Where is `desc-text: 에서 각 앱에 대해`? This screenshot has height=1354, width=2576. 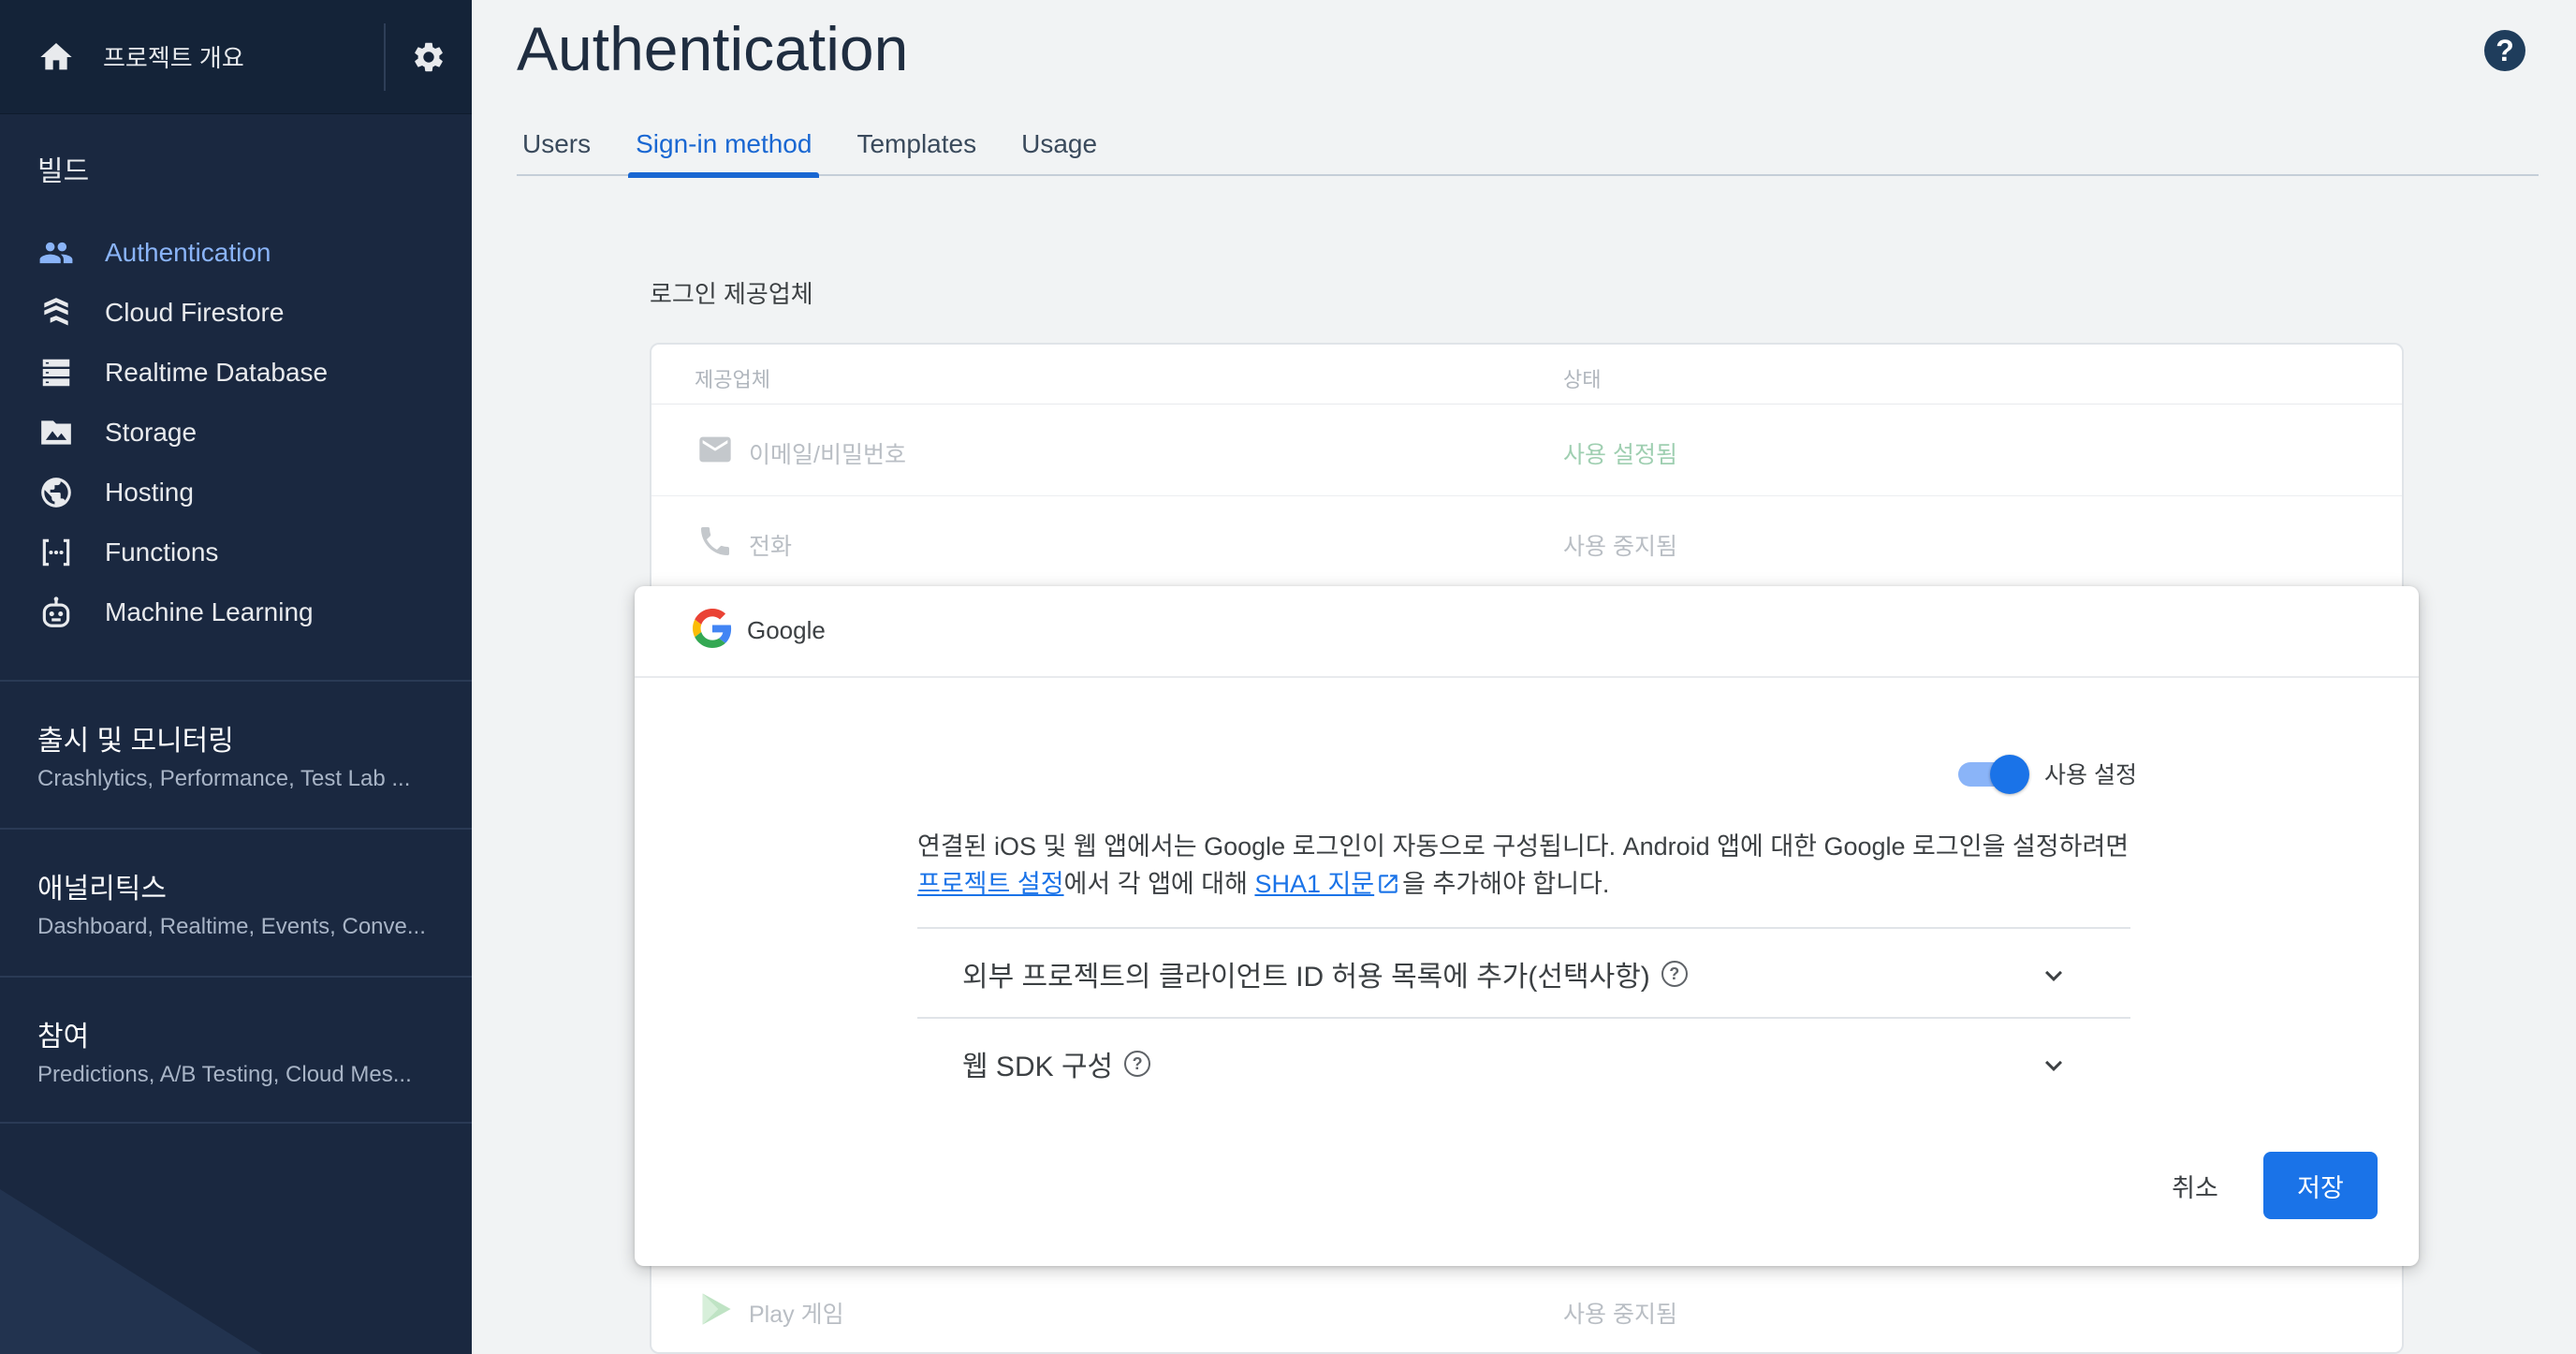 desc-text: 에서 각 앱에 대해 is located at coordinates (1159, 884).